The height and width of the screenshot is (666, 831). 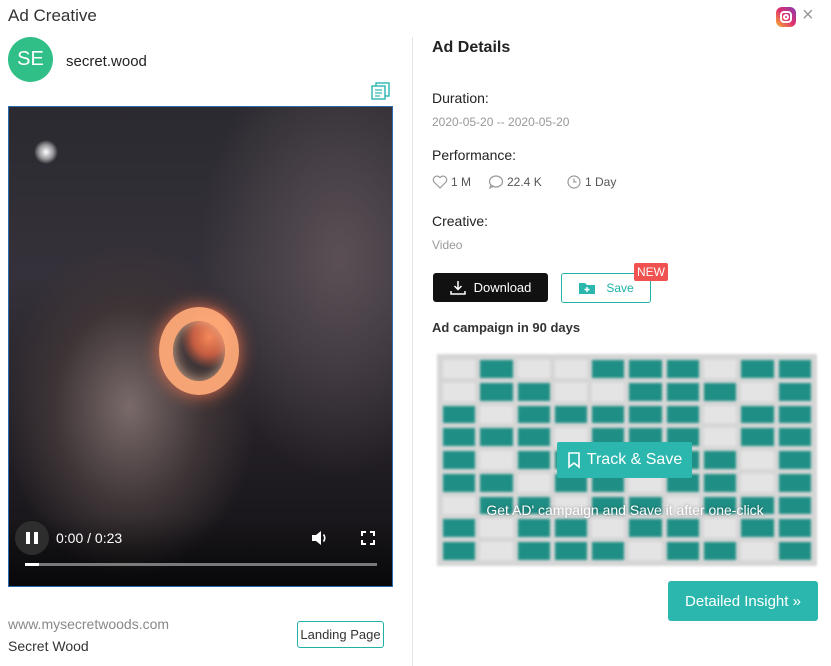 I want to click on creative-label: Creative:, so click(x=460, y=221).